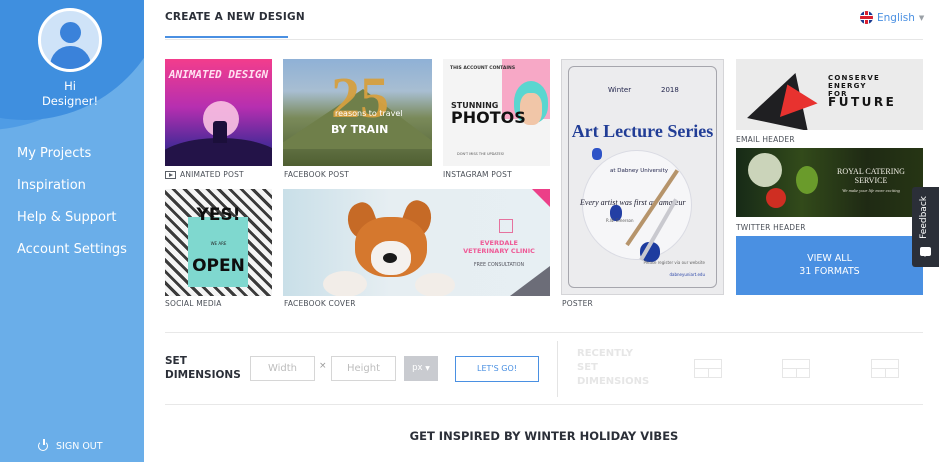  What do you see at coordinates (390, 258) in the screenshot?
I see `dog-nose` at bounding box center [390, 258].